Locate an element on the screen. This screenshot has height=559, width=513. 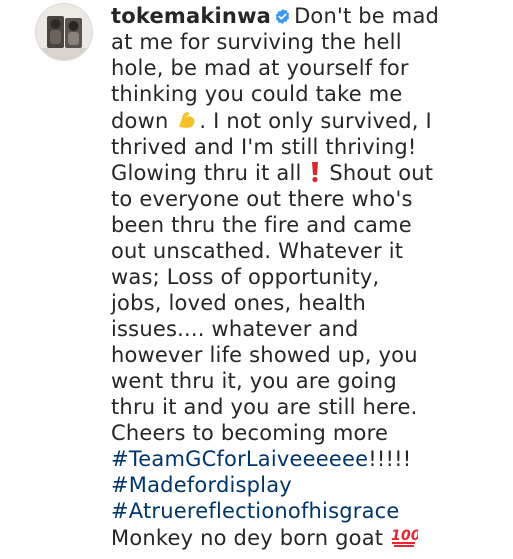
caption-line: was; Loss of opportunity, is located at coordinates (245, 277).